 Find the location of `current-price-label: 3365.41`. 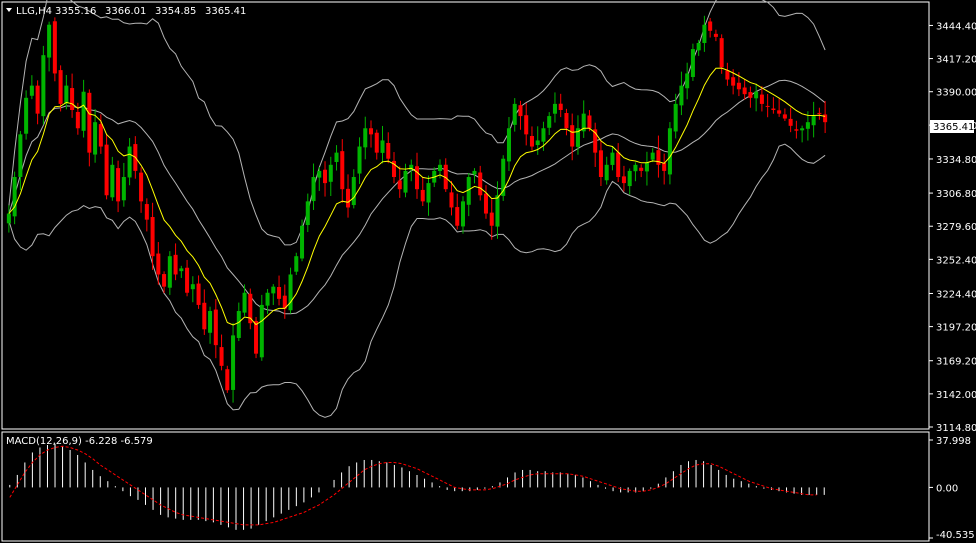

current-price-label: 3365.41 is located at coordinates (953, 127).